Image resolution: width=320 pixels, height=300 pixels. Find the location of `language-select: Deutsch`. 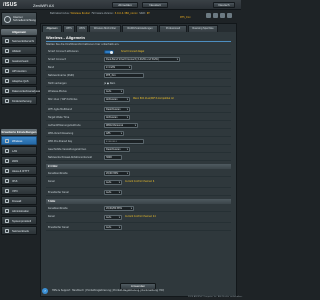

language-select: Deutsch is located at coordinates (224, 5).